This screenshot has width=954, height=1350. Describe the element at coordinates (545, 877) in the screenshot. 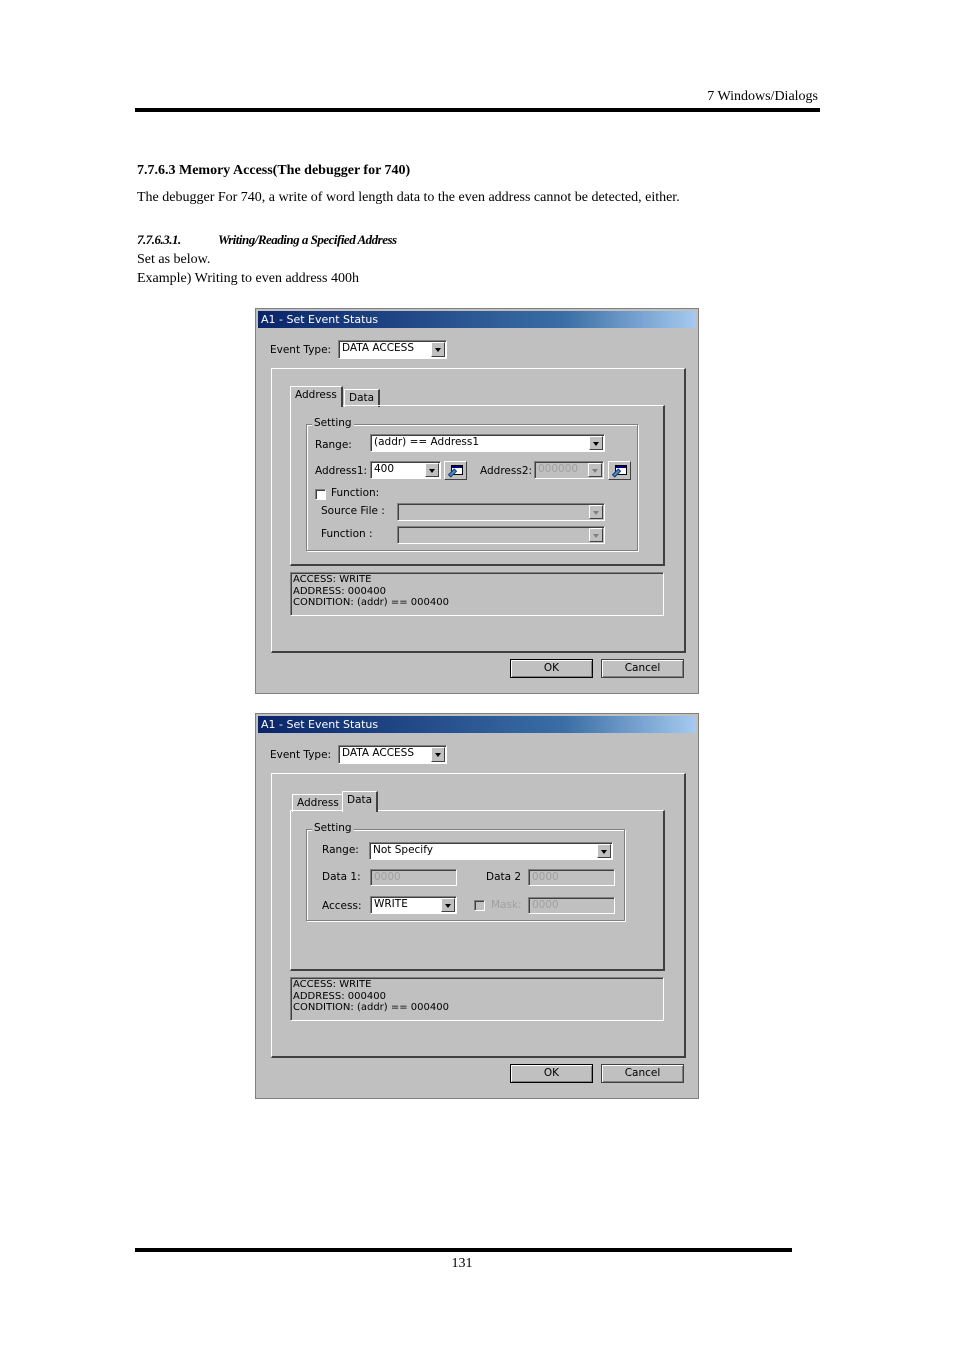

I see `data2-value: 0000` at that location.